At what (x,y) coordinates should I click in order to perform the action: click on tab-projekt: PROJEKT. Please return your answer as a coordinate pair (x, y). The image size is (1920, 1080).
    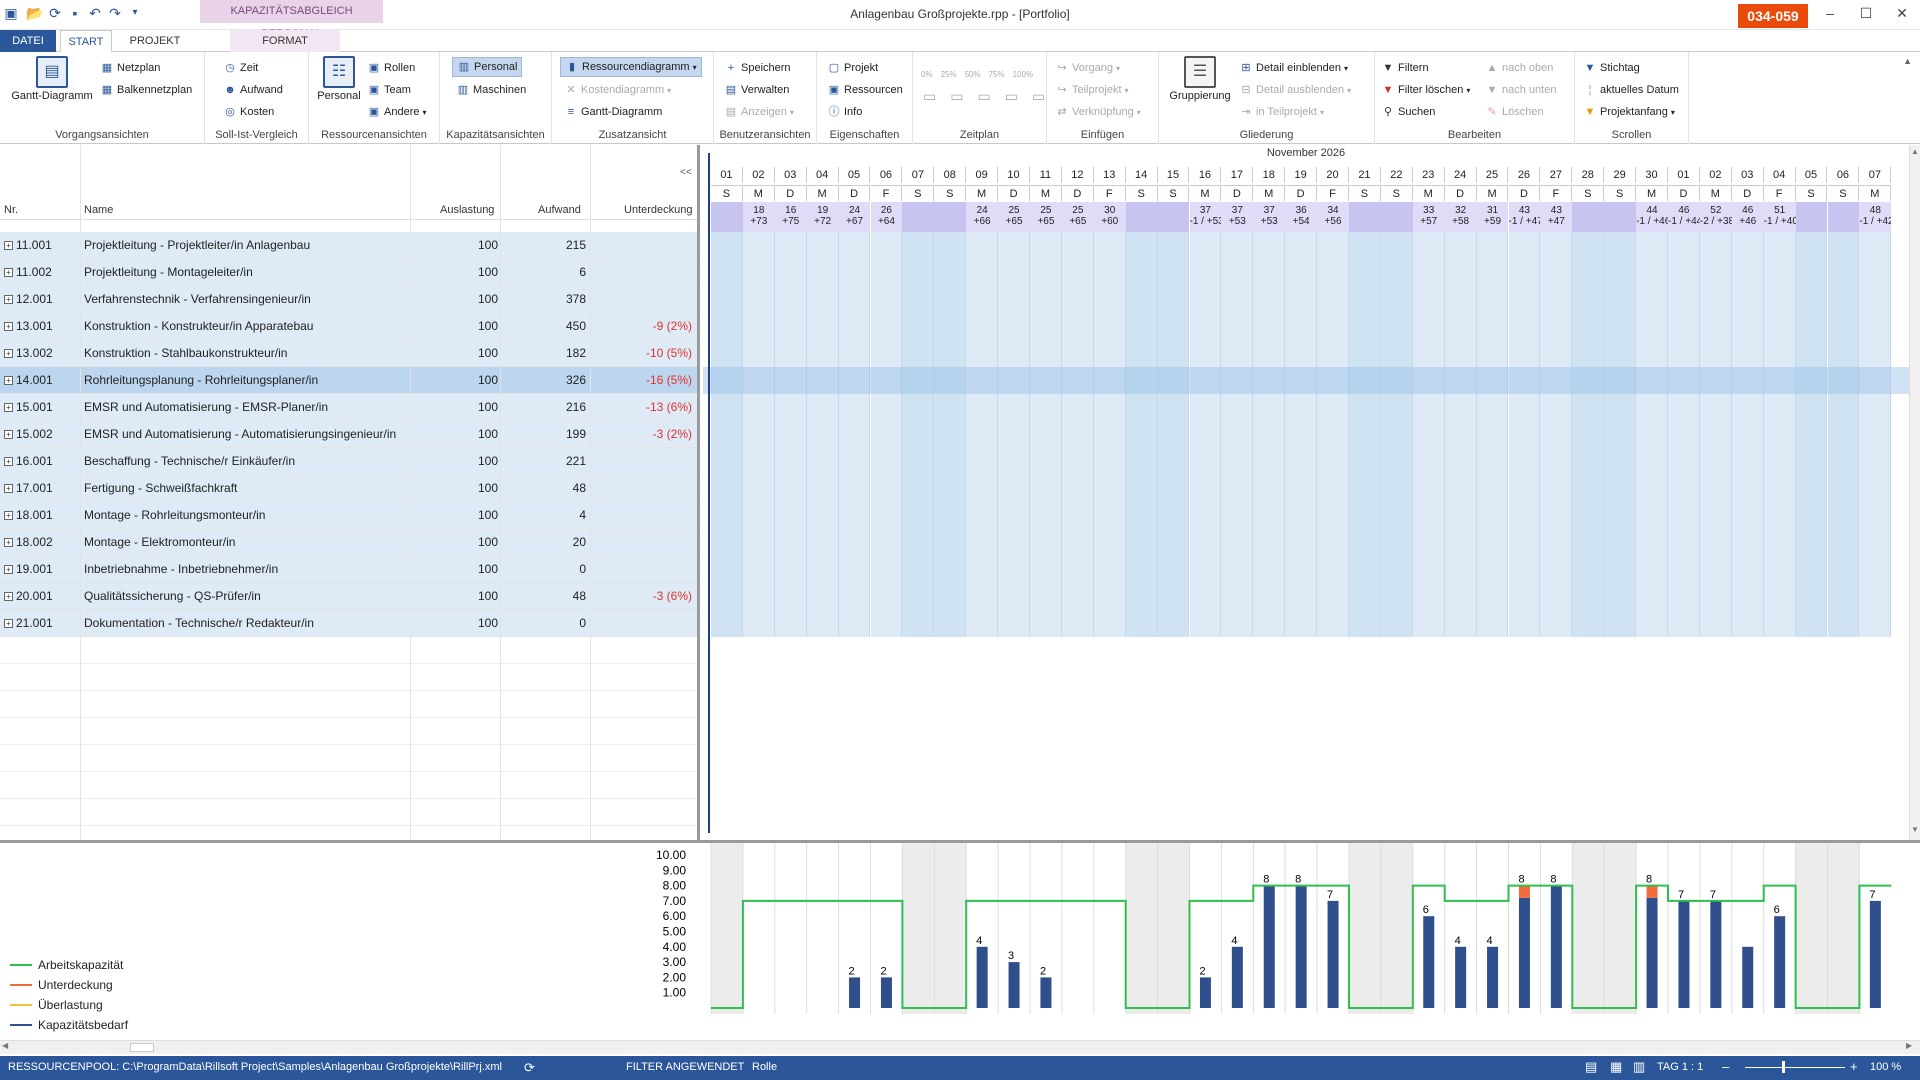
    Looking at the image, I should click on (155, 41).